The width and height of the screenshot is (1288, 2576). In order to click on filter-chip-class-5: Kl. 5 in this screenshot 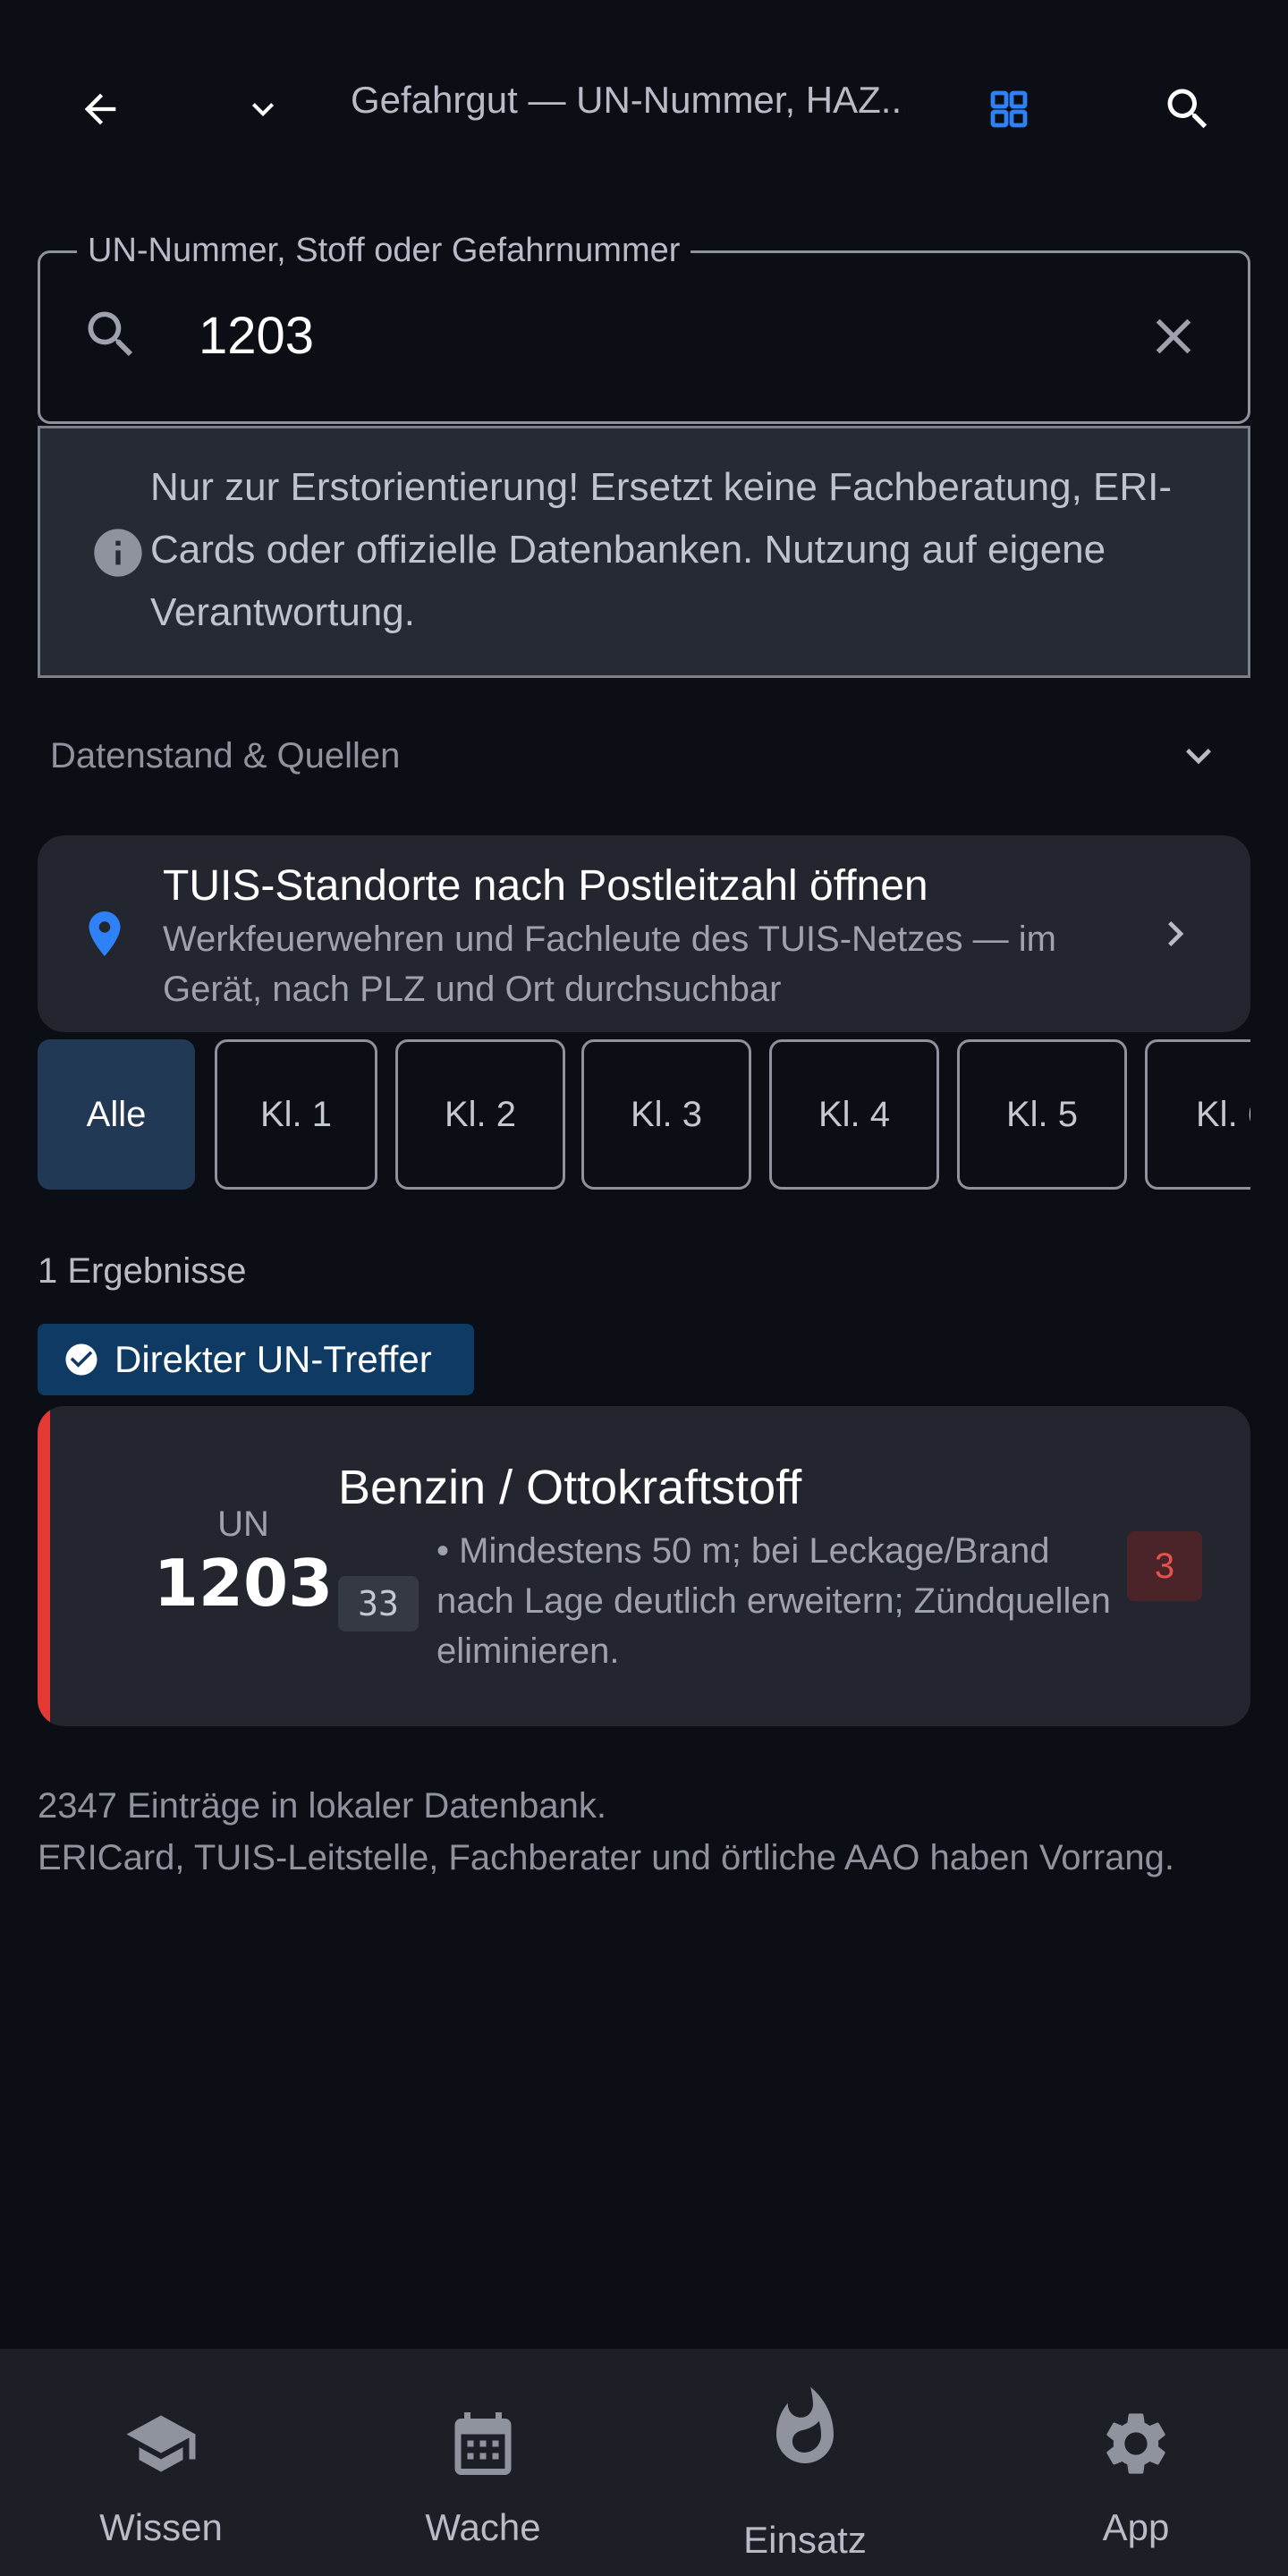, I will do `click(1042, 1114)`.